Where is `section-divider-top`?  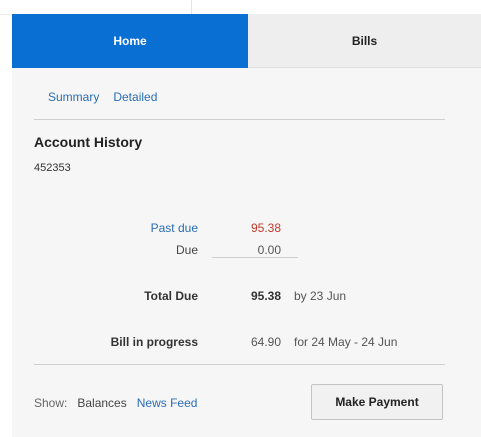
section-divider-top is located at coordinates (239, 119).